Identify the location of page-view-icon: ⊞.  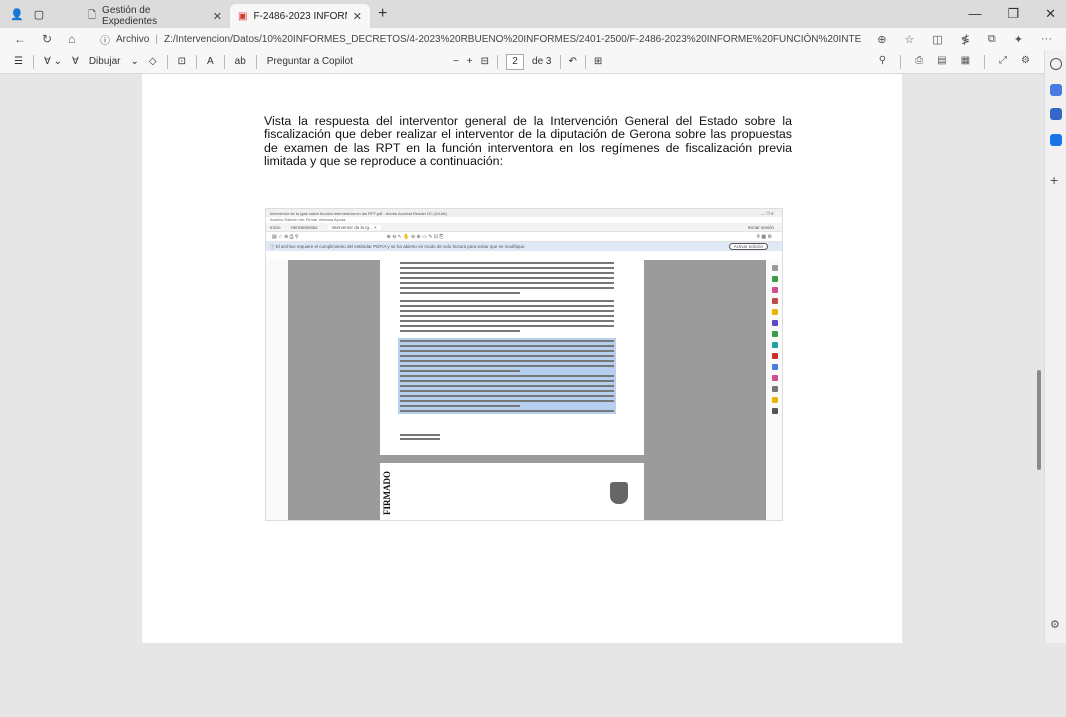
(598, 61).